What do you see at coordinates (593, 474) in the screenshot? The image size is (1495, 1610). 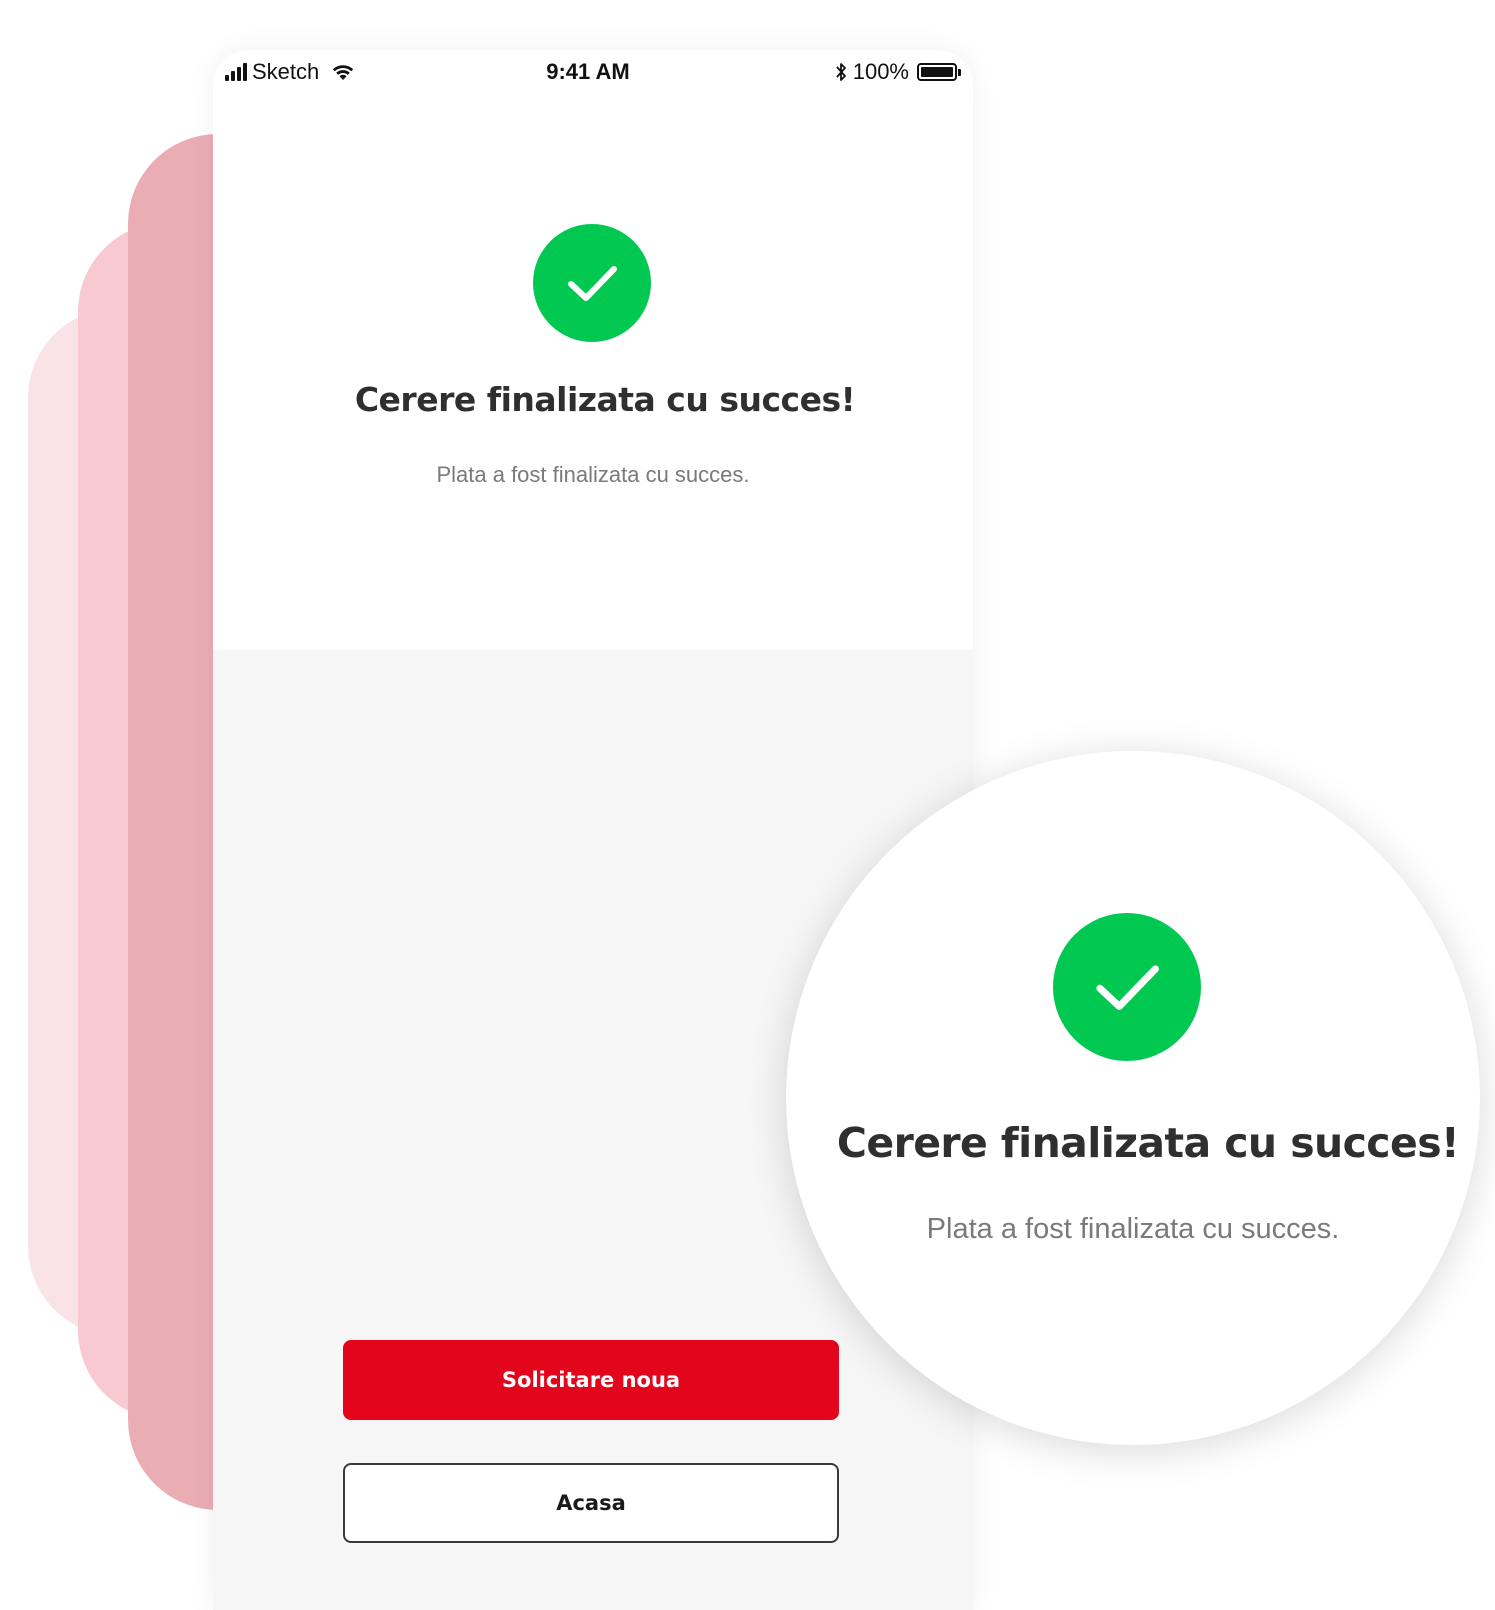 I see `success-message: Plata a fost finalizata cu succes.` at bounding box center [593, 474].